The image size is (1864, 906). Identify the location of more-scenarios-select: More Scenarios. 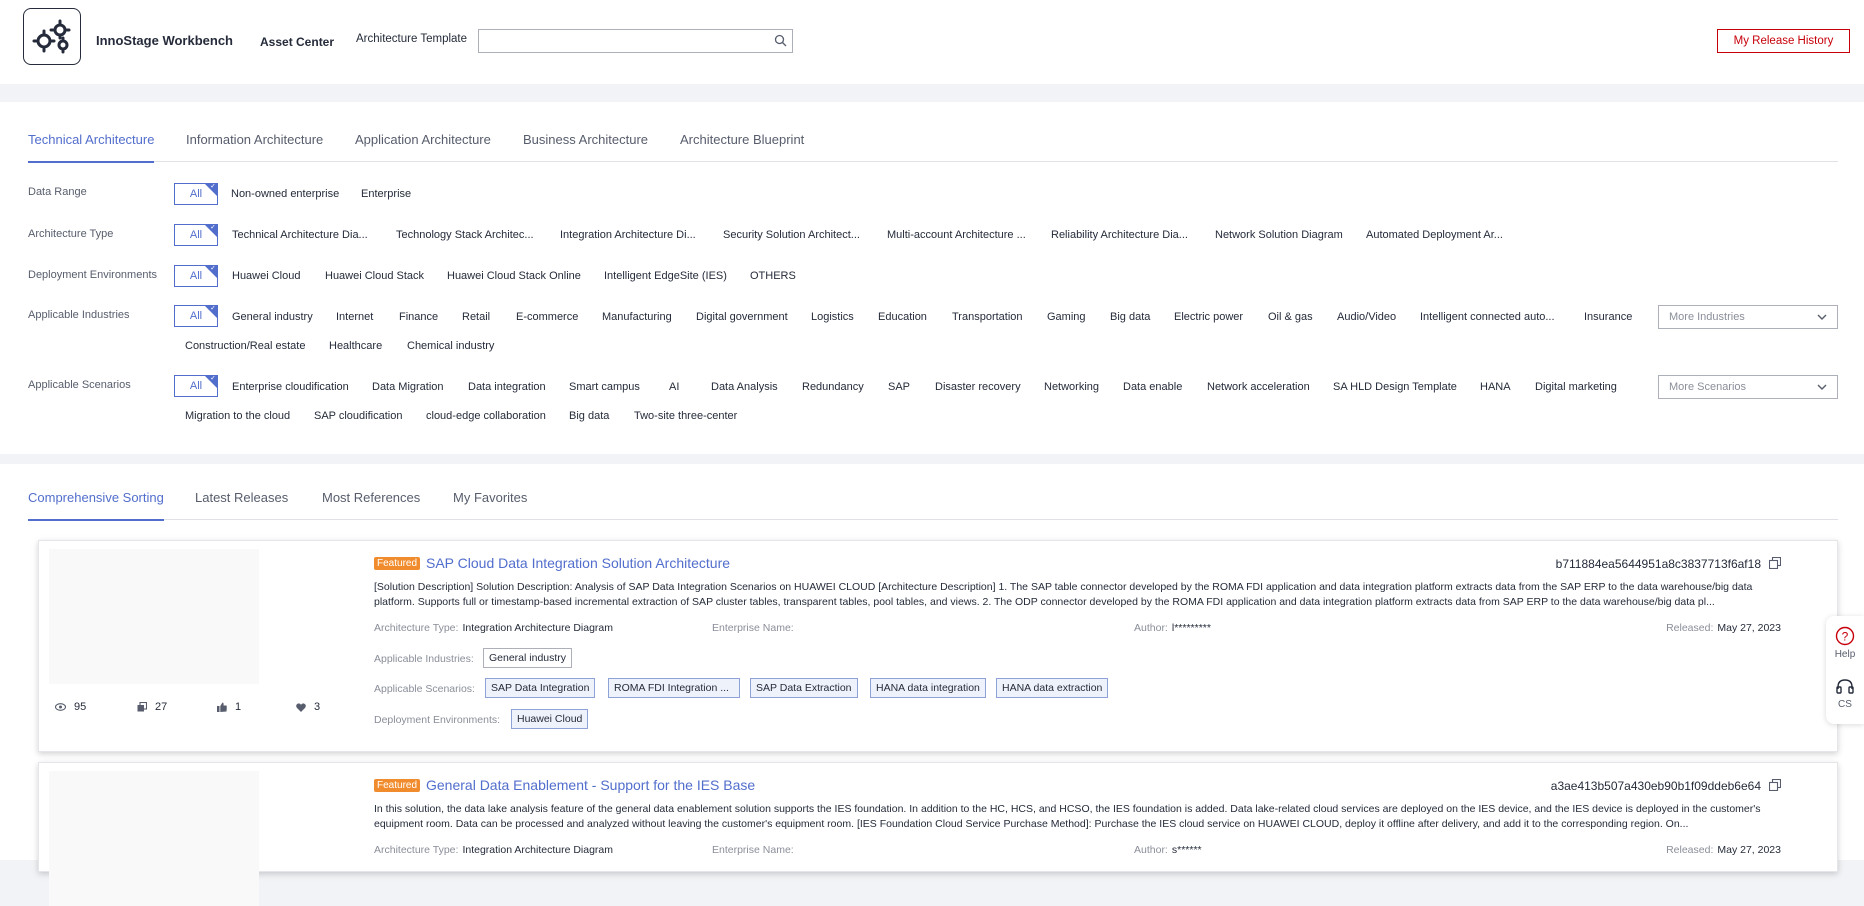
(1748, 387).